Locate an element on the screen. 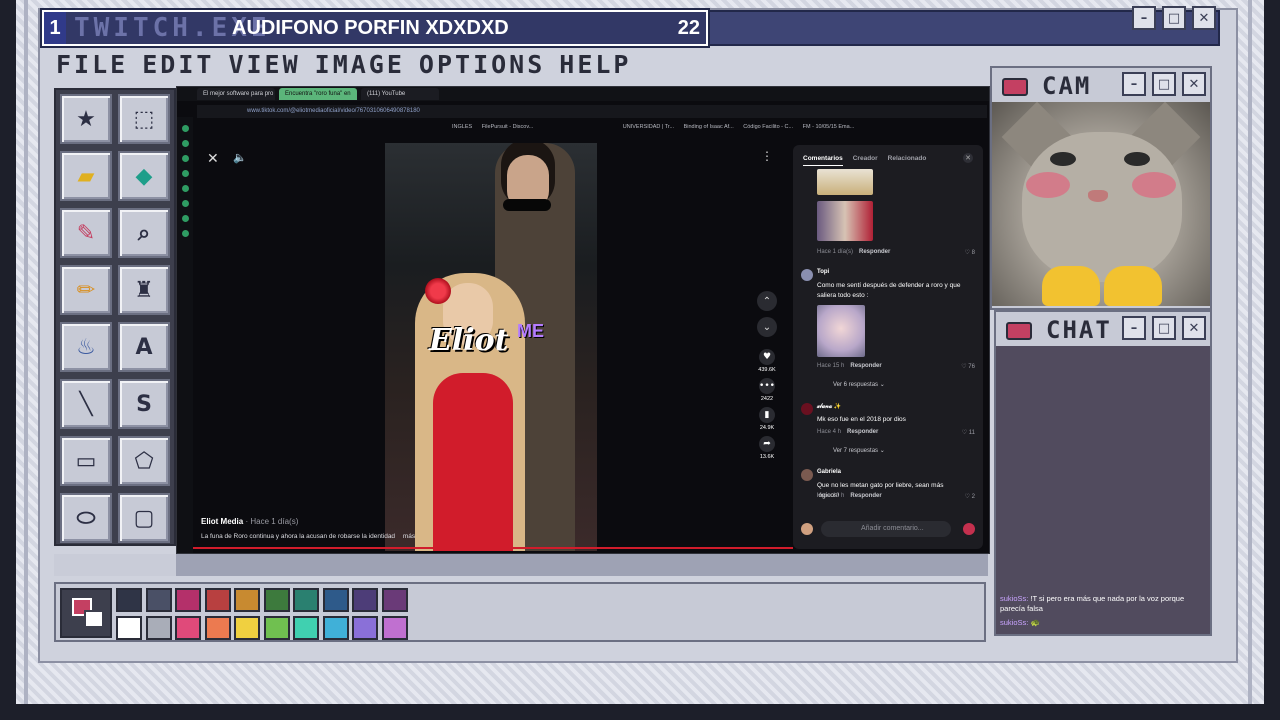 This screenshot has width=1280, height=720. comment-user: Gabriela is located at coordinates (829, 472).